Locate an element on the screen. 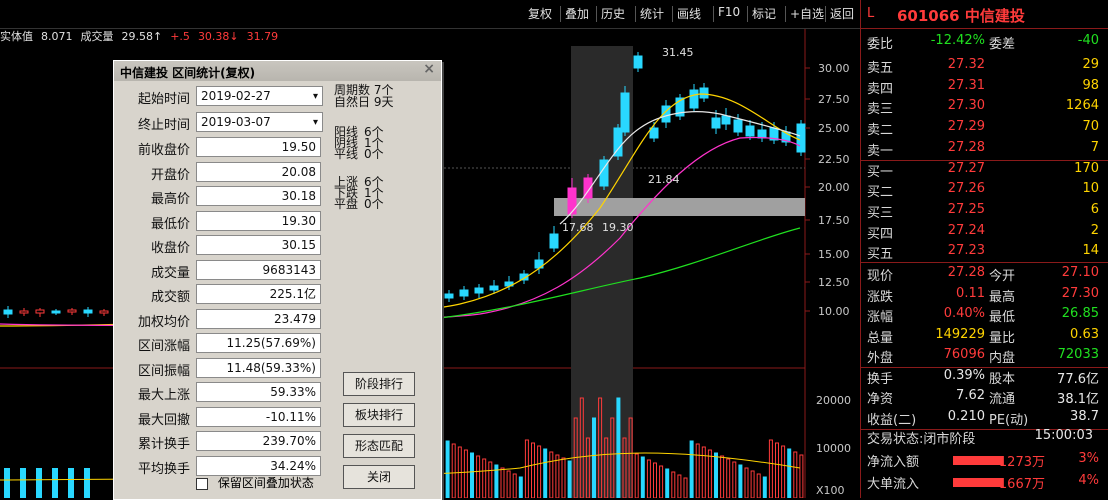 The height and width of the screenshot is (500, 1108). bid-row: 买五 27.23 14 is located at coordinates (984, 253).